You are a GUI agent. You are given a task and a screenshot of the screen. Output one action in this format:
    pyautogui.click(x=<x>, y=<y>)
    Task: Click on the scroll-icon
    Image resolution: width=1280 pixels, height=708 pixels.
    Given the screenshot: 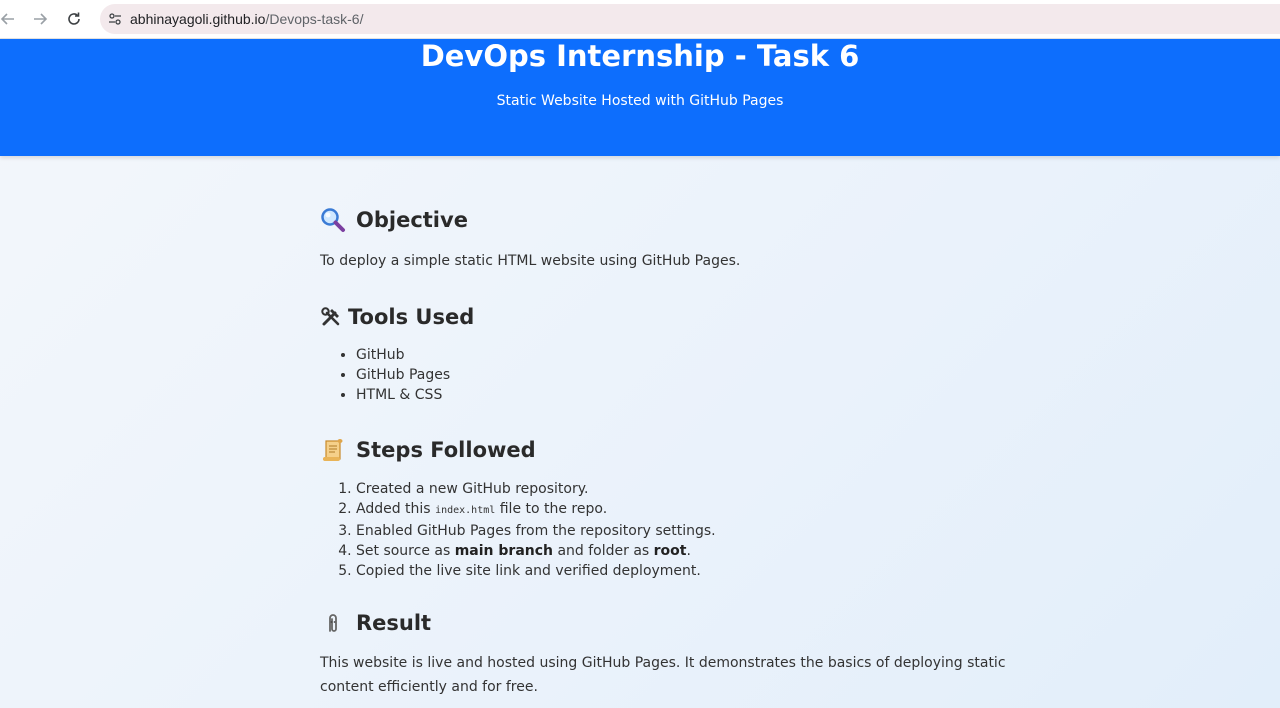 What is the action you would take?
    pyautogui.click(x=334, y=450)
    